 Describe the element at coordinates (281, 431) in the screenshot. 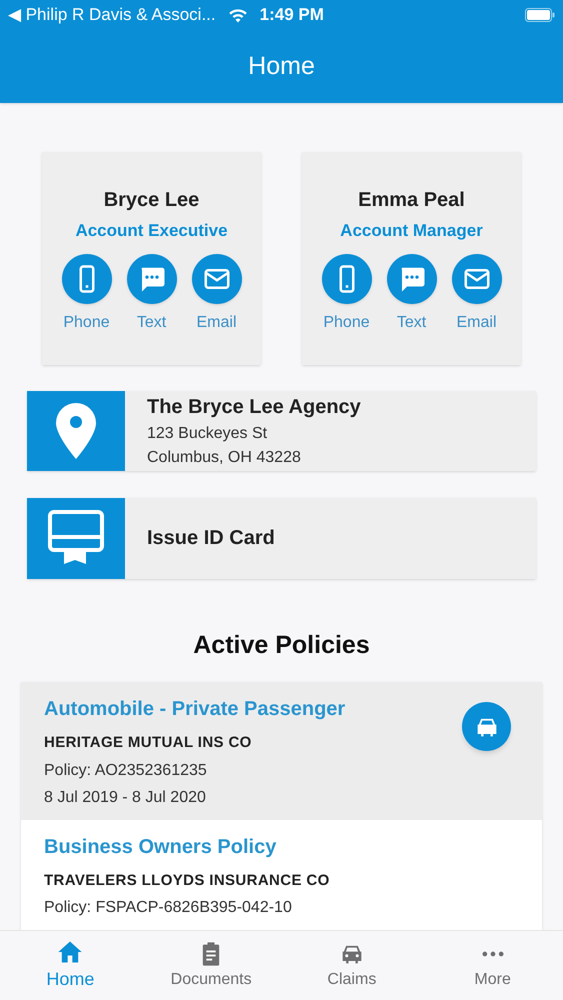

I see `agency-card: The Bryce Lee Agency 123 Buckeyes St Columbus, OH 43228` at that location.